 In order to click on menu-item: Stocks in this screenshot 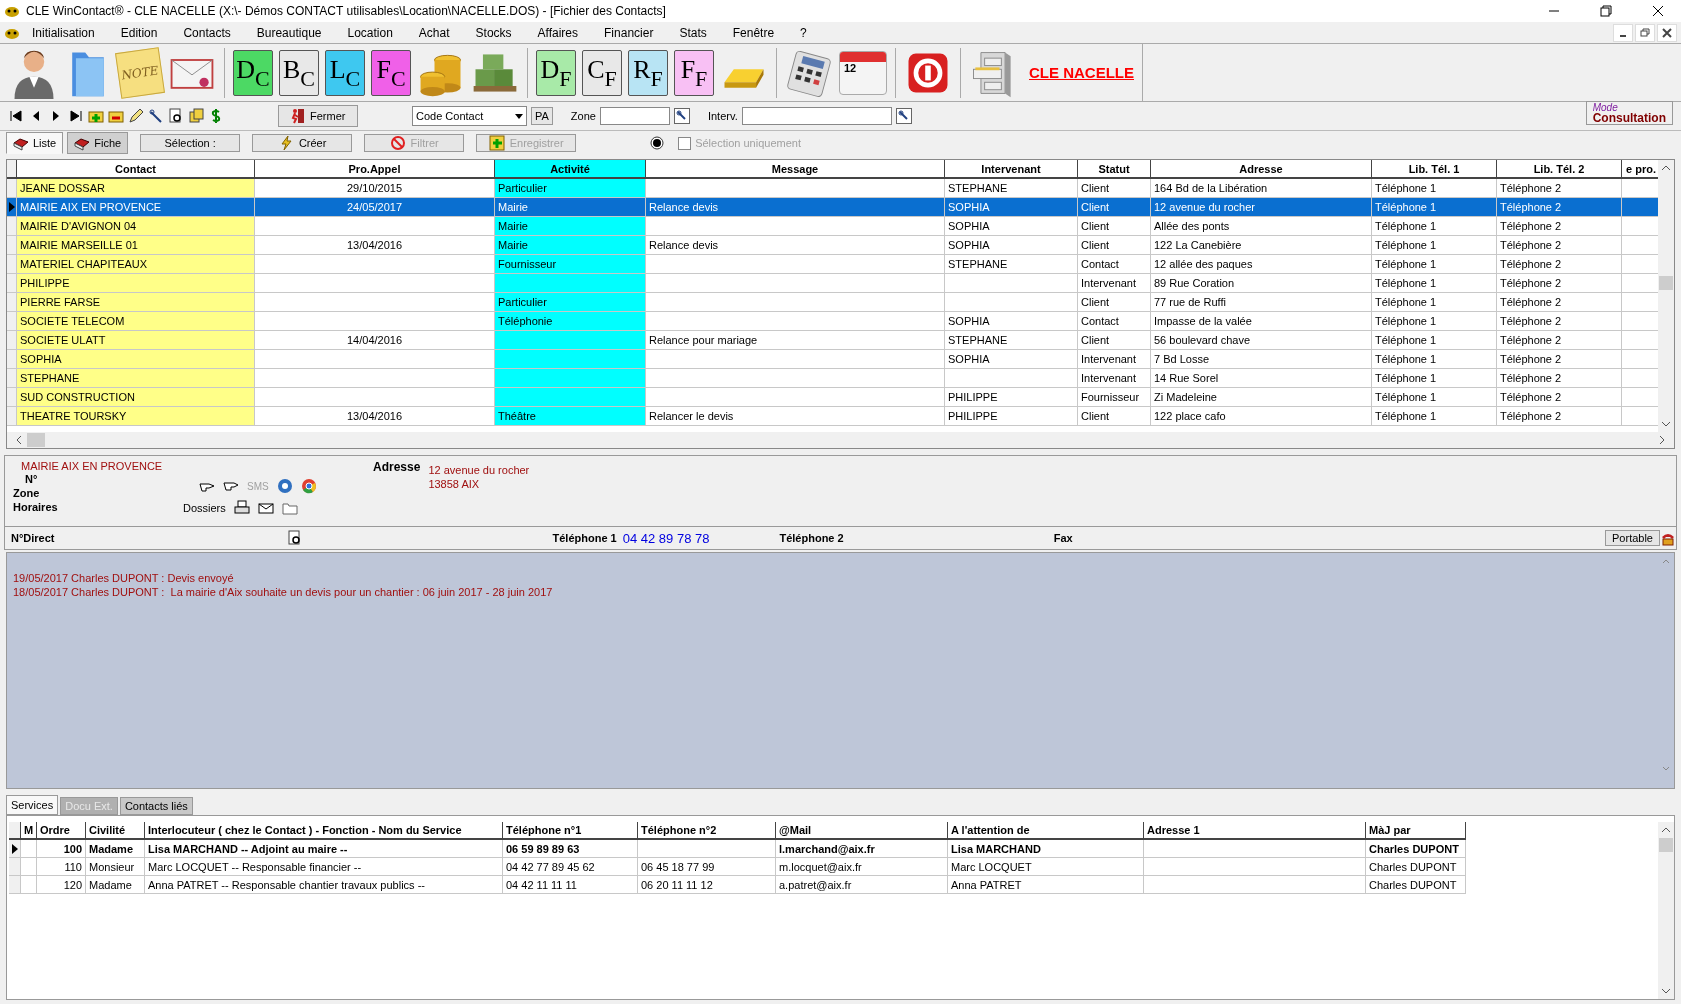, I will do `click(494, 32)`.